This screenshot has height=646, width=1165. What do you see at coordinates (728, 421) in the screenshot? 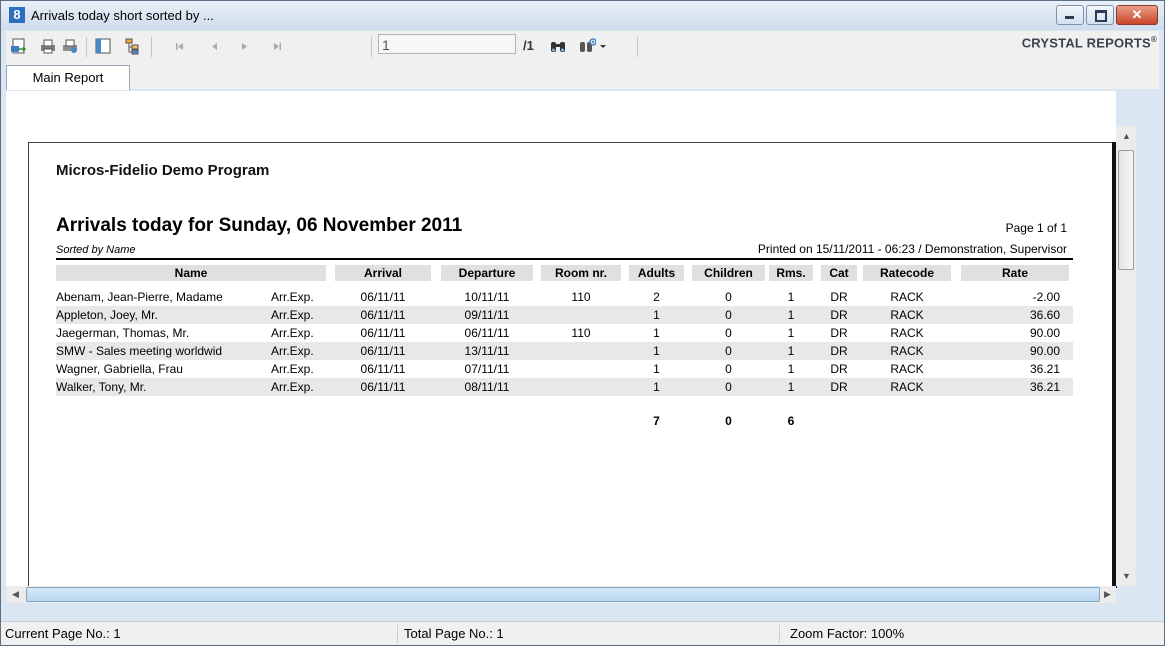
I see `total-children: 0` at bounding box center [728, 421].